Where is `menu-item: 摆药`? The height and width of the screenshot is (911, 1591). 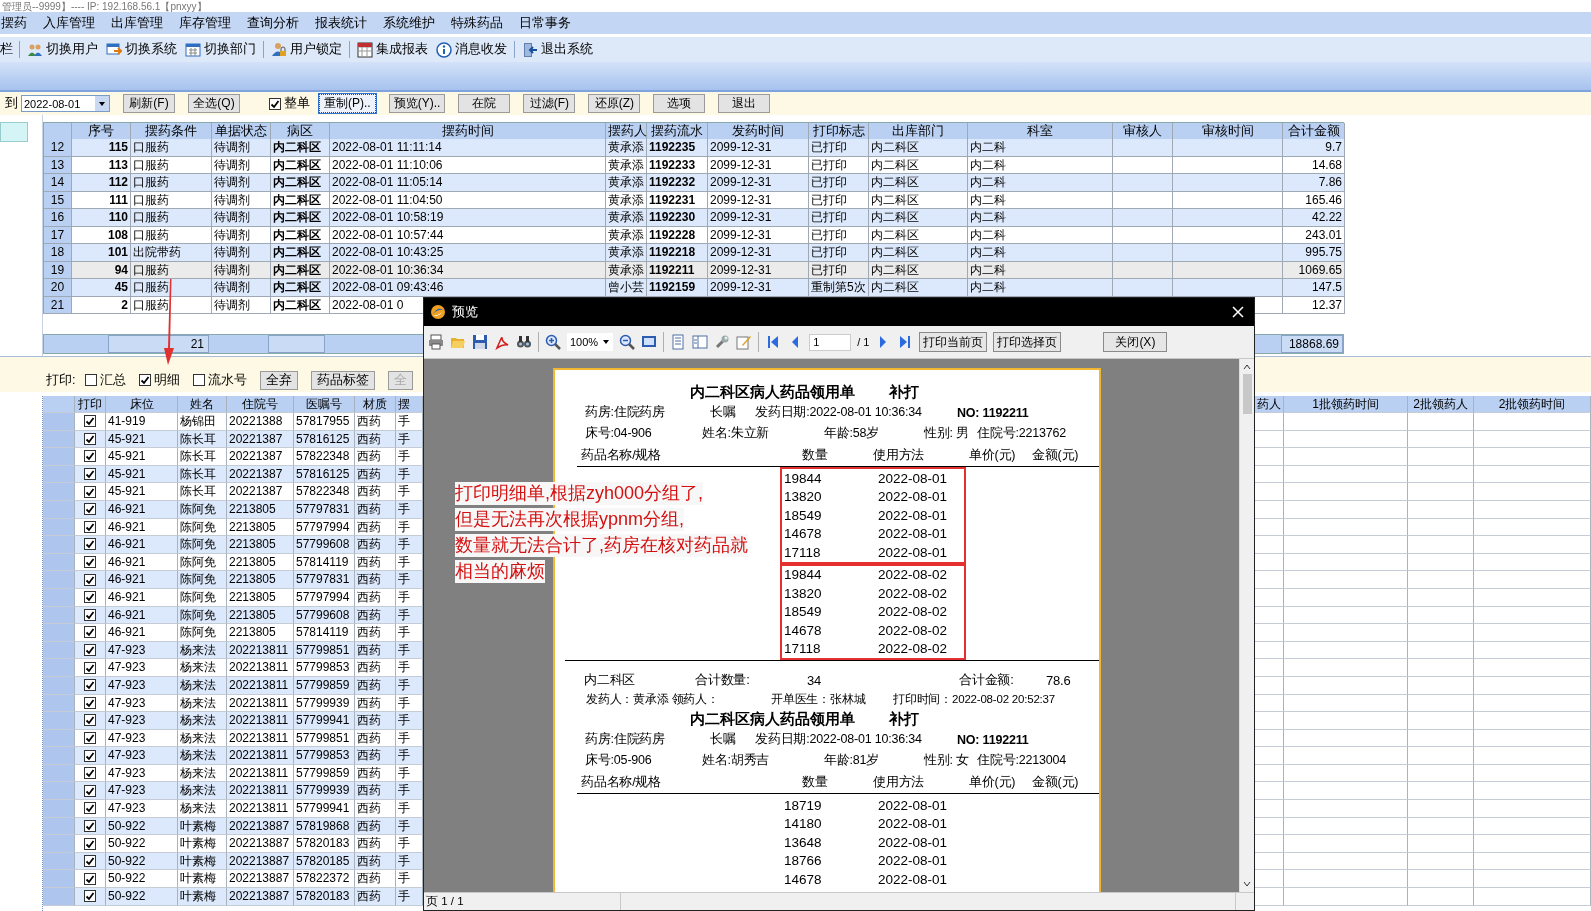
menu-item: 摆药 is located at coordinates (14, 23).